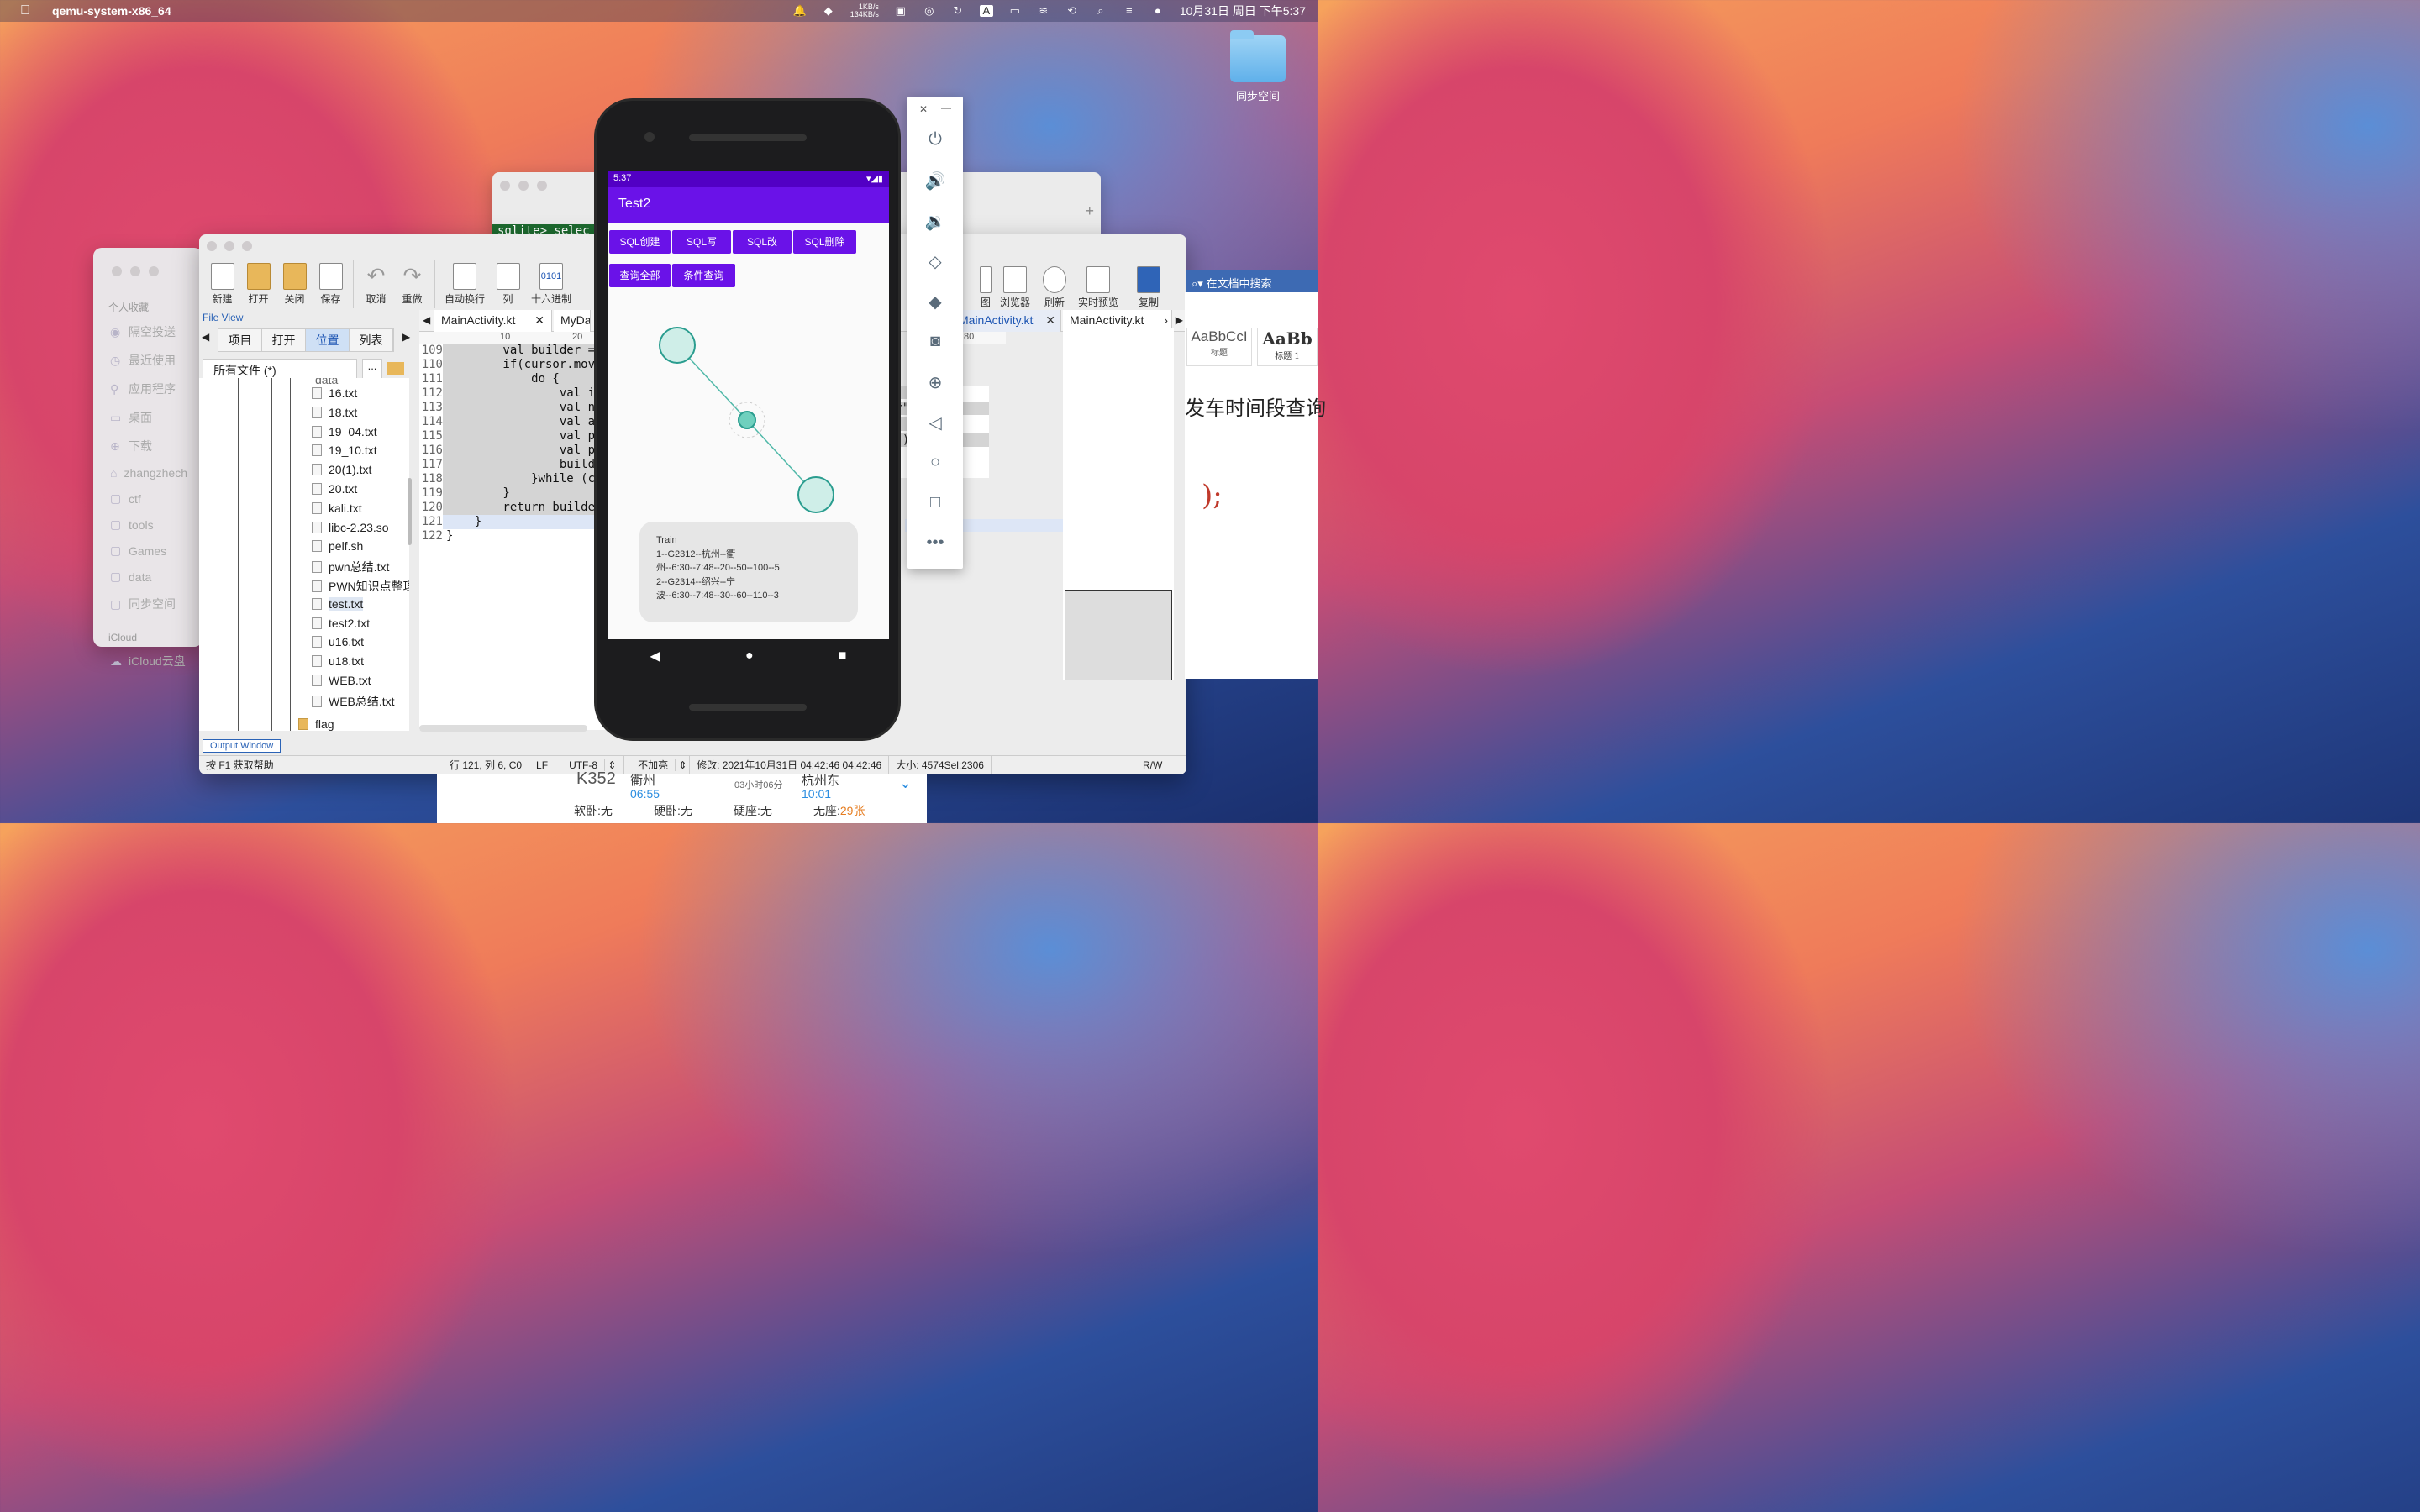 This screenshot has width=2420, height=1512. What do you see at coordinates (521, 364) in the screenshot?
I see `code-line: if(cursor.mov` at bounding box center [521, 364].